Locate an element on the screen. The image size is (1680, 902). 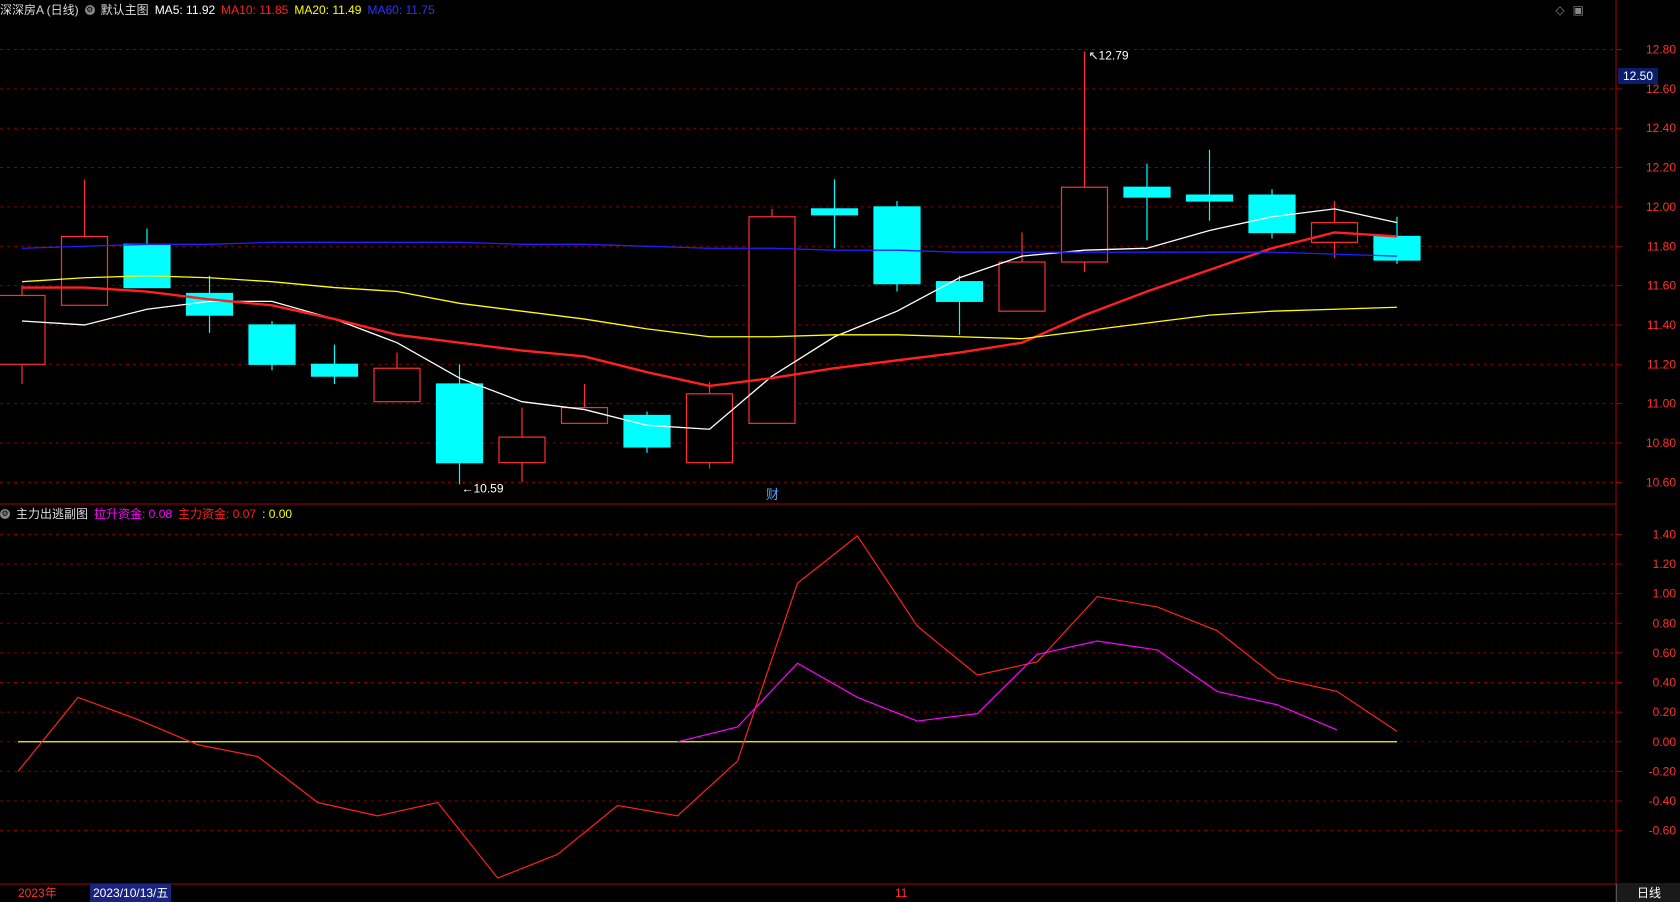
window-toggle-icon: ▣ is located at coordinates (1578, 10).